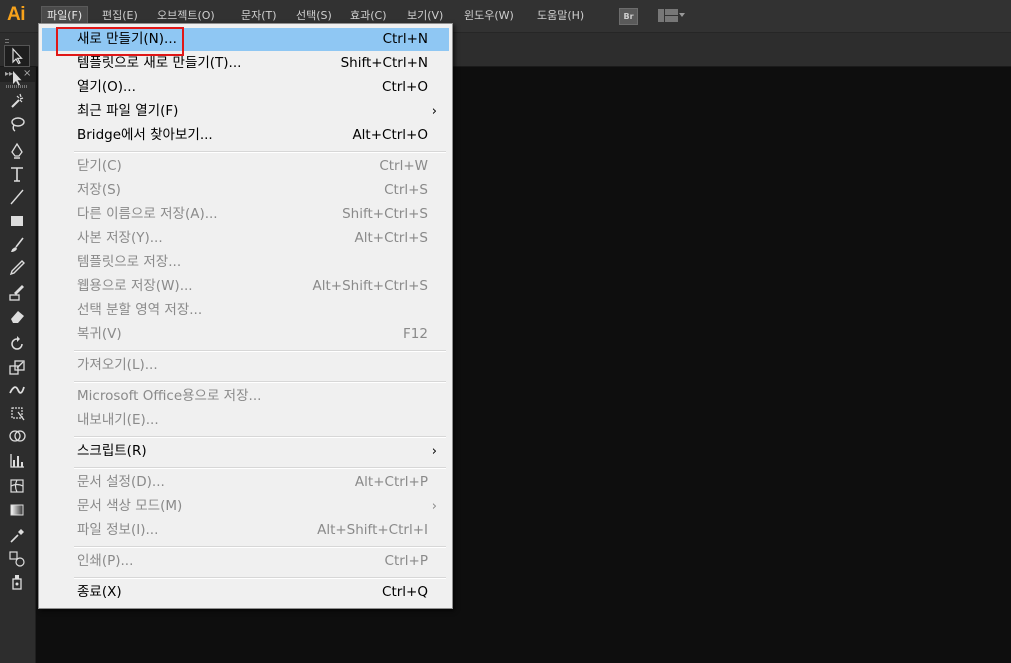 The height and width of the screenshot is (663, 1011). I want to click on pen-tool-icon, so click(17, 151).